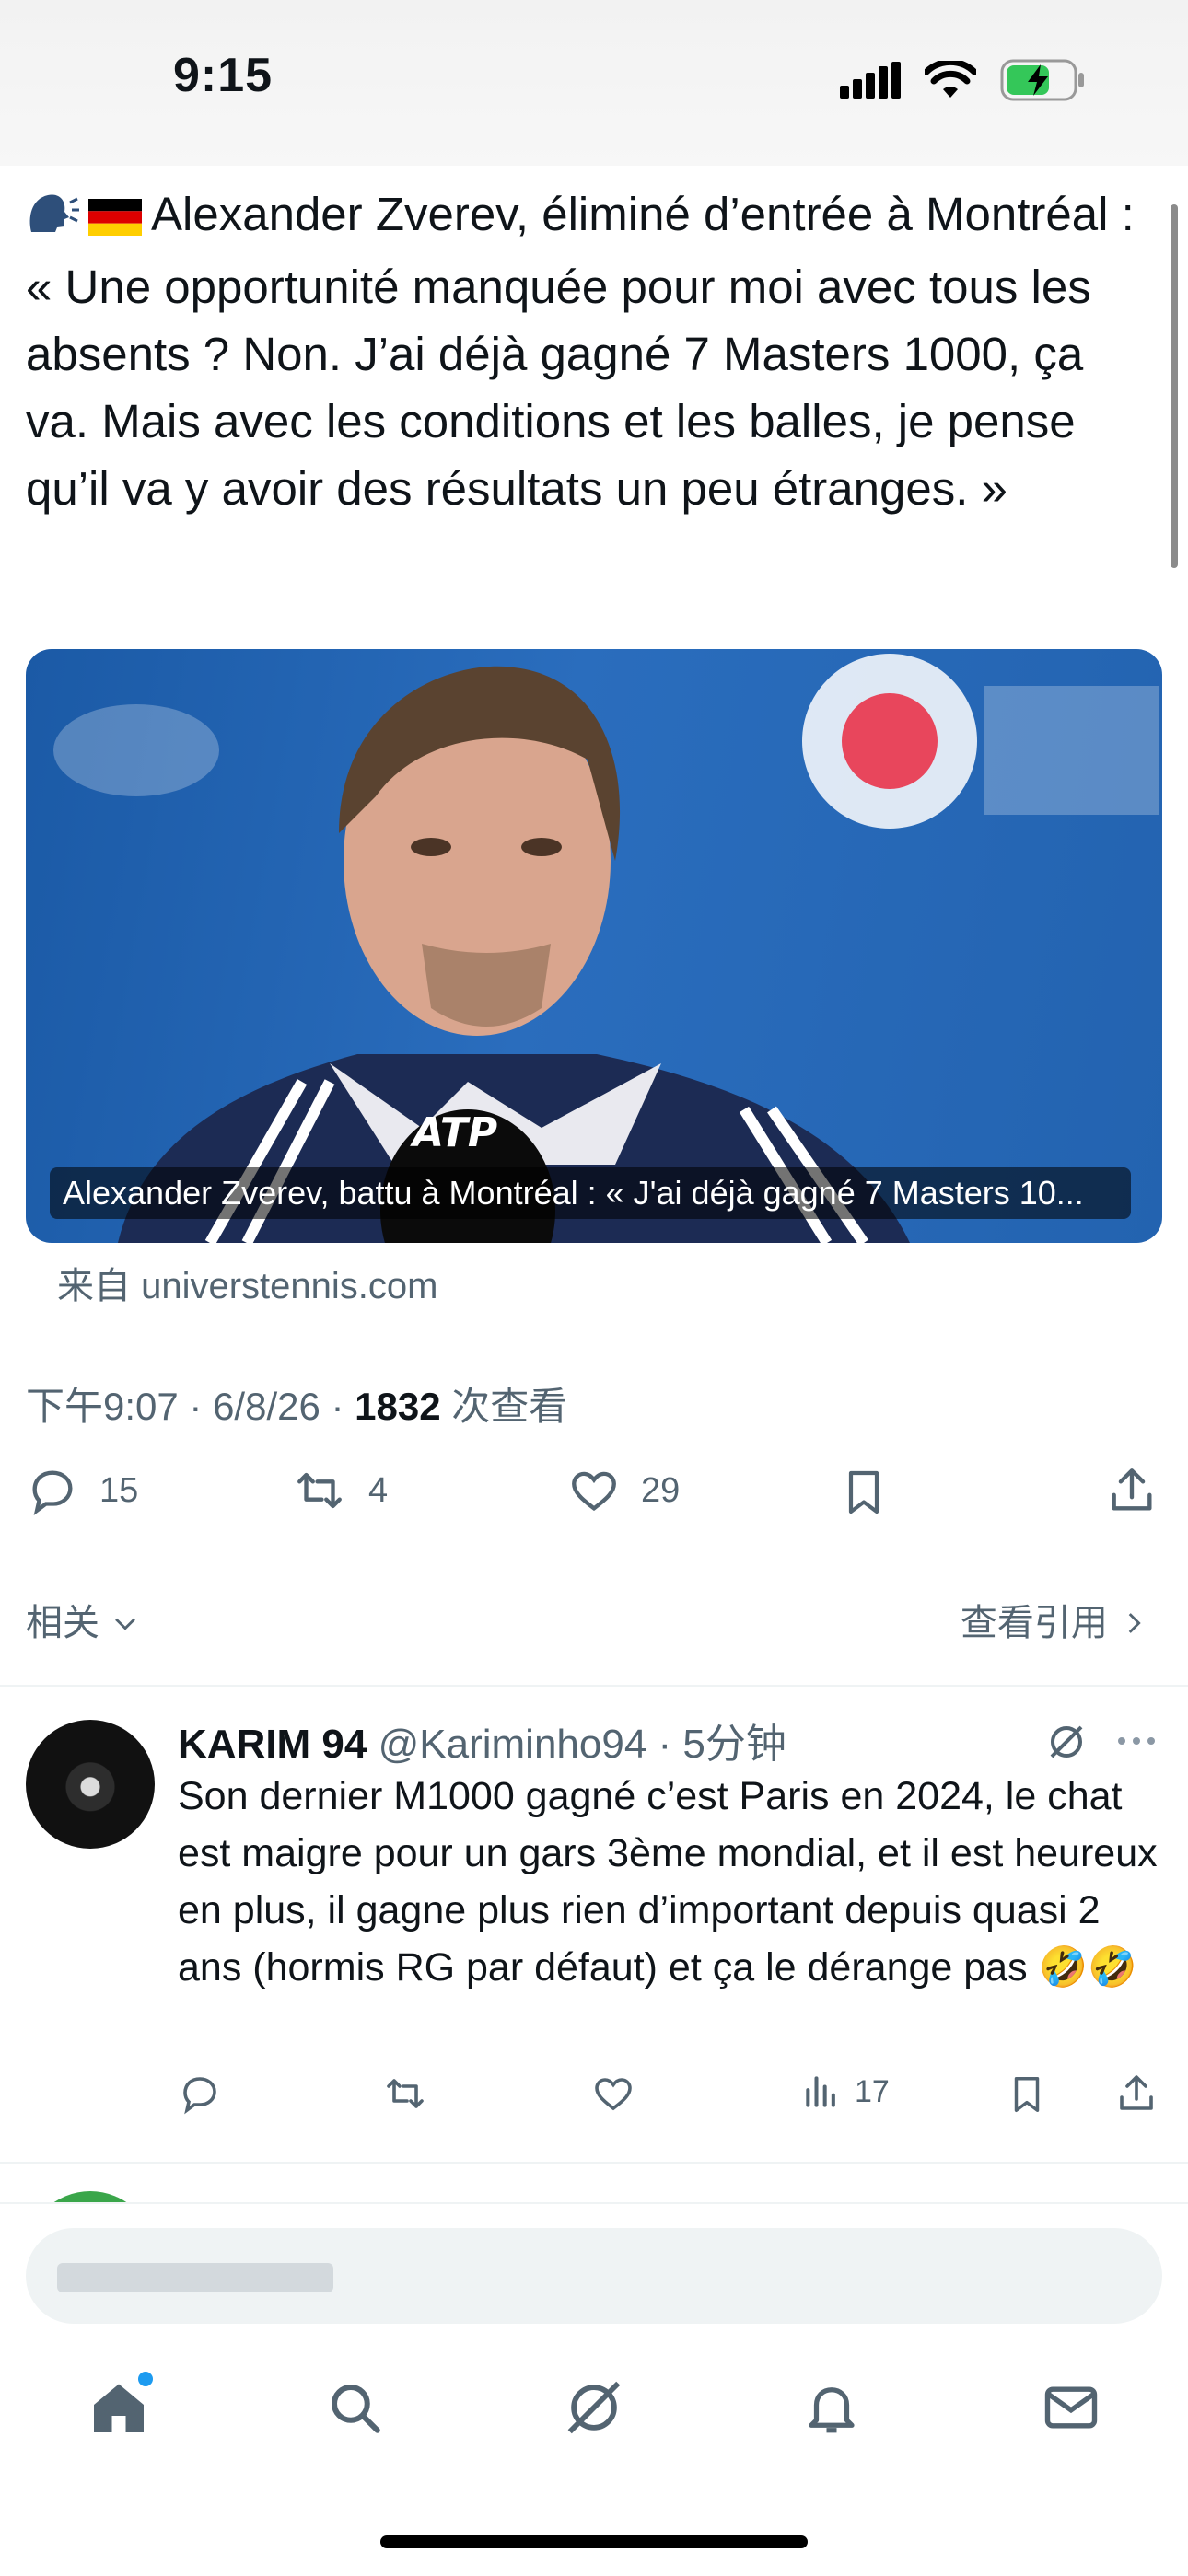  I want to click on related-dropdown: 相关, so click(83, 1619).